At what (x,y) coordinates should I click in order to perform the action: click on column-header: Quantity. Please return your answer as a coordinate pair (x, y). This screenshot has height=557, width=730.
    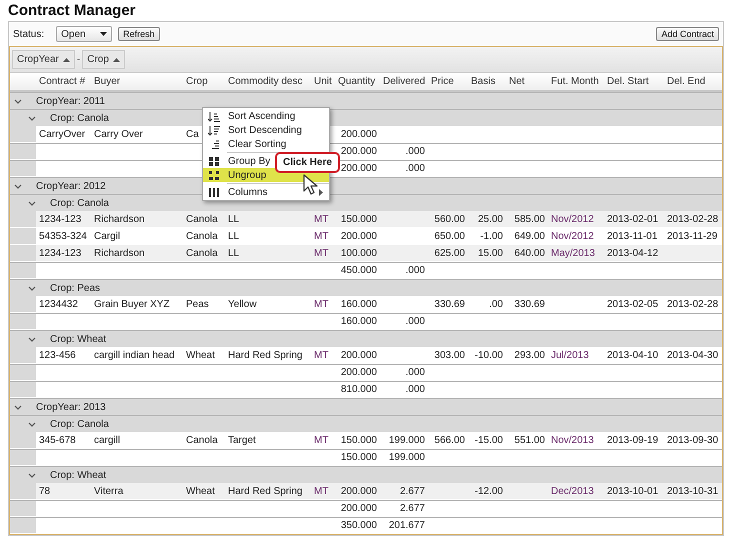
    Looking at the image, I should click on (357, 81).